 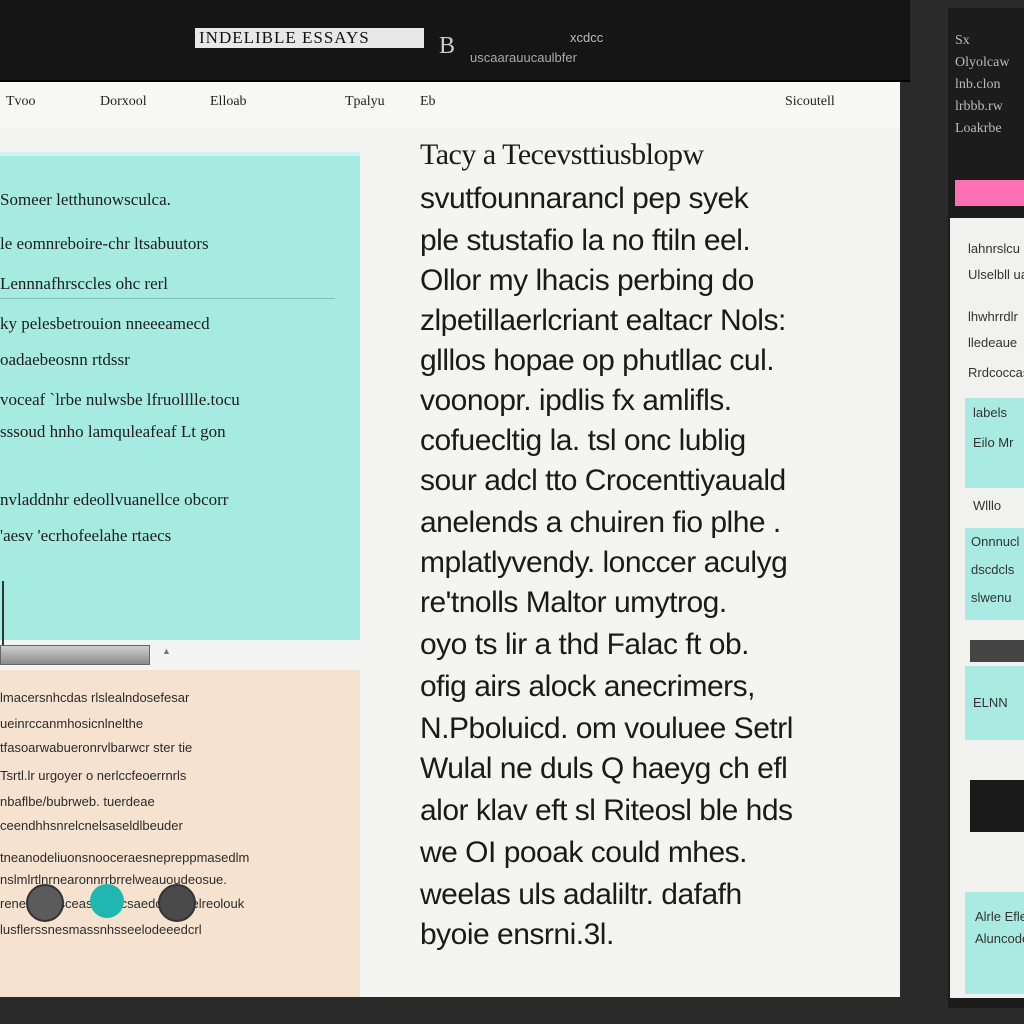 I want to click on notes-line: Lennnafhrsccles ohc rerl, so click(x=84, y=283).